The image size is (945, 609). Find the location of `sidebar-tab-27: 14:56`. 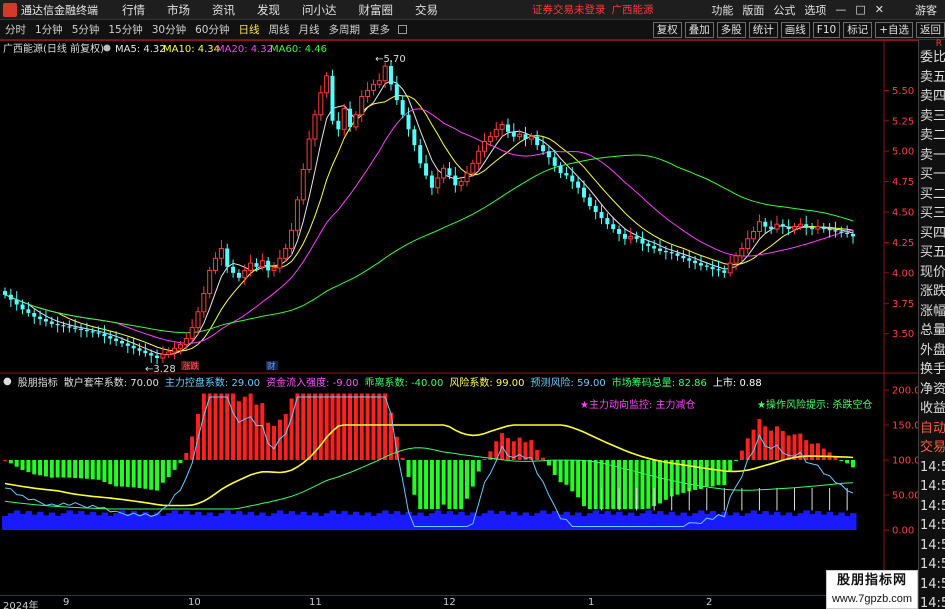

sidebar-tab-27: 14:56 is located at coordinates (932, 585).